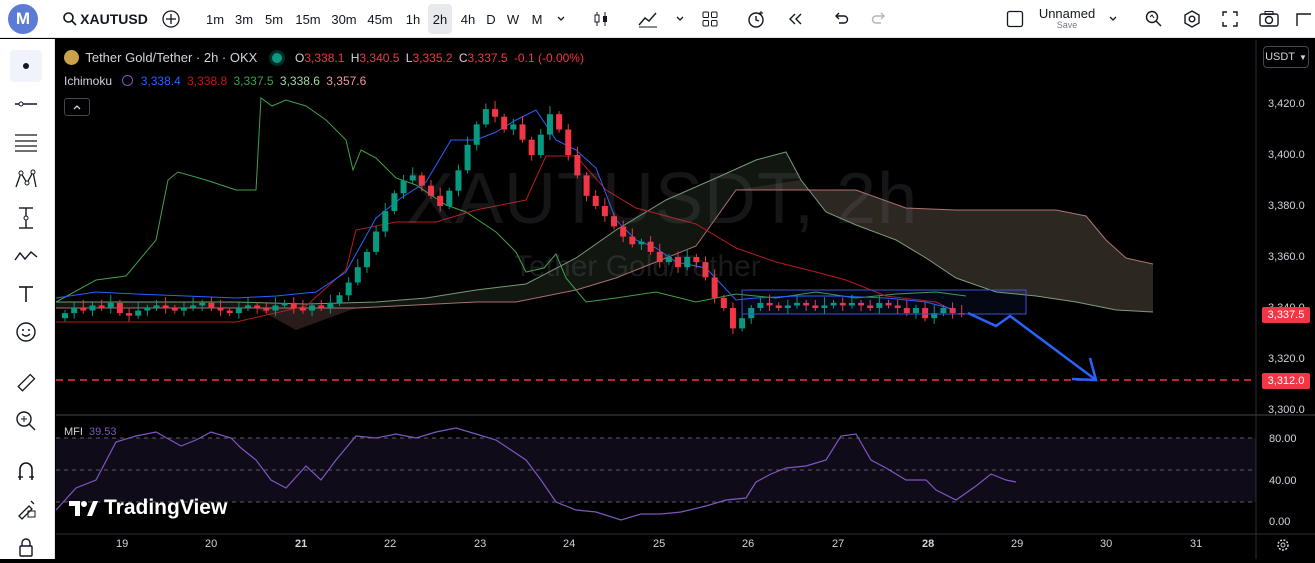 This screenshot has width=1315, height=563. Describe the element at coordinates (346, 81) in the screenshot. I see `ichimoku-spanb-value: 3,357.6` at that location.